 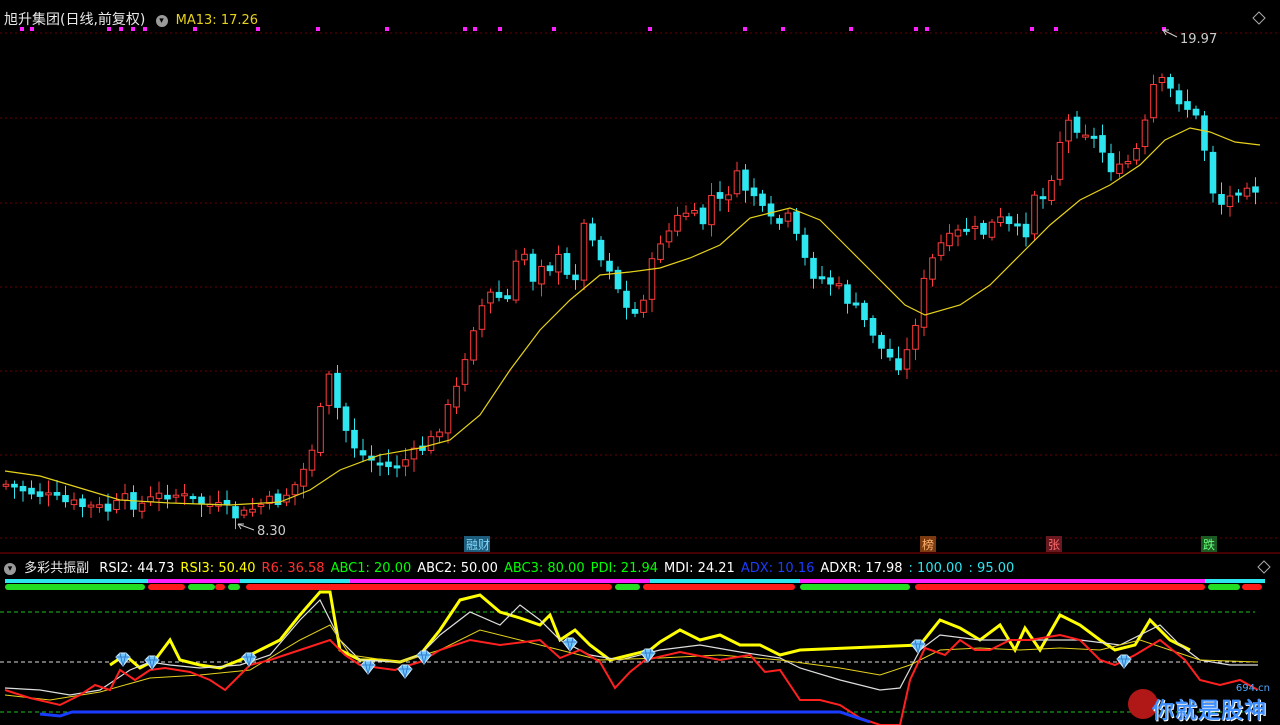 I want to click on event-tag-die: 跌, so click(x=1209, y=544).